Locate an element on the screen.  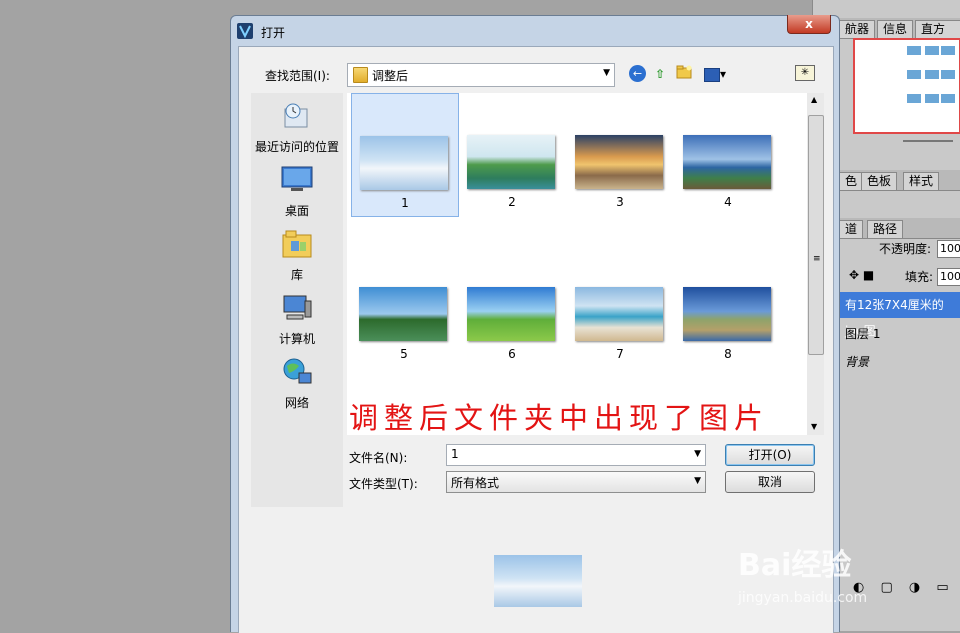
file-item-3: 3 is located at coordinates (620, 154).